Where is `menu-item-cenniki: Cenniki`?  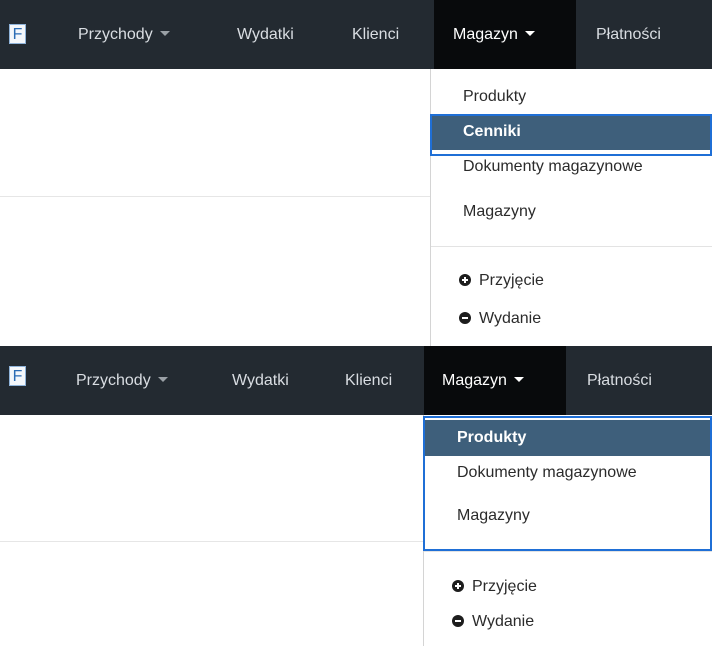
menu-item-cenniki: Cenniki is located at coordinates (571, 132).